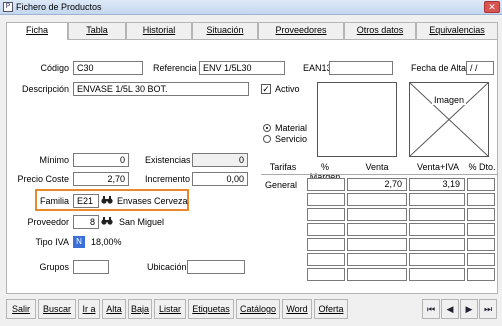 The image size is (502, 326). Describe the element at coordinates (54, 201) in the screenshot. I see `familia-label: Familia` at that location.